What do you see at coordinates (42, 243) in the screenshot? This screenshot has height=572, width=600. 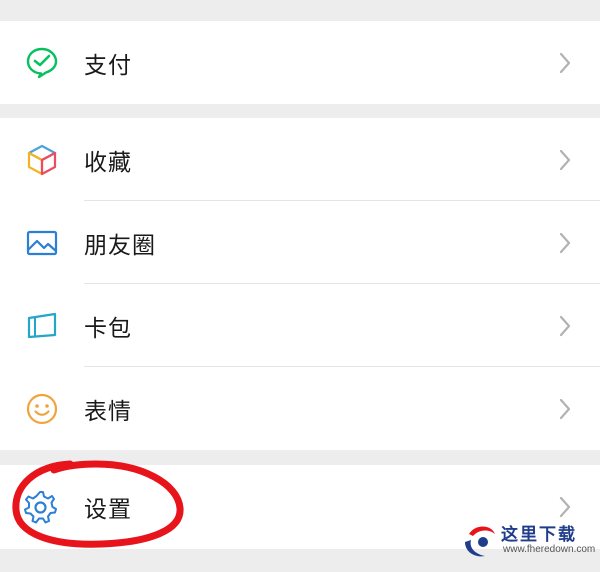 I see `picture-icon` at bounding box center [42, 243].